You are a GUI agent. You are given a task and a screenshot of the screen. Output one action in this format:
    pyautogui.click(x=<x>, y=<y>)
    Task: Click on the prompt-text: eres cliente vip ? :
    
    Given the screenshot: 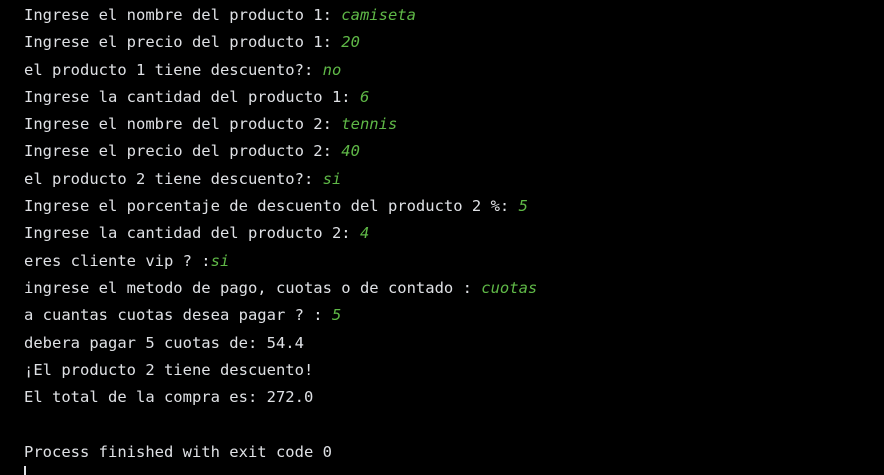 What is the action you would take?
    pyautogui.click(x=117, y=260)
    